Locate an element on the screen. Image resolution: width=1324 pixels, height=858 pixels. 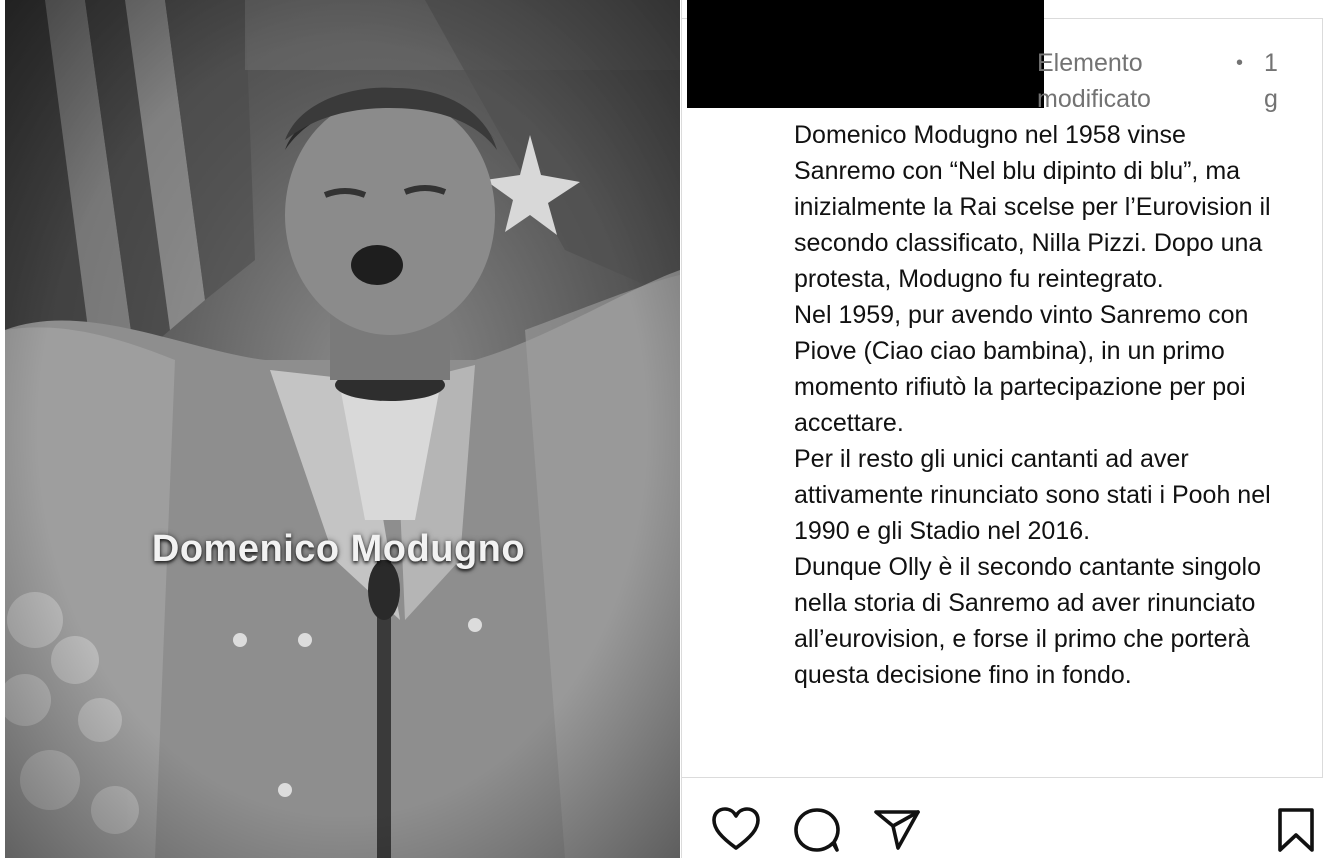
heart-icon is located at coordinates (736, 828).